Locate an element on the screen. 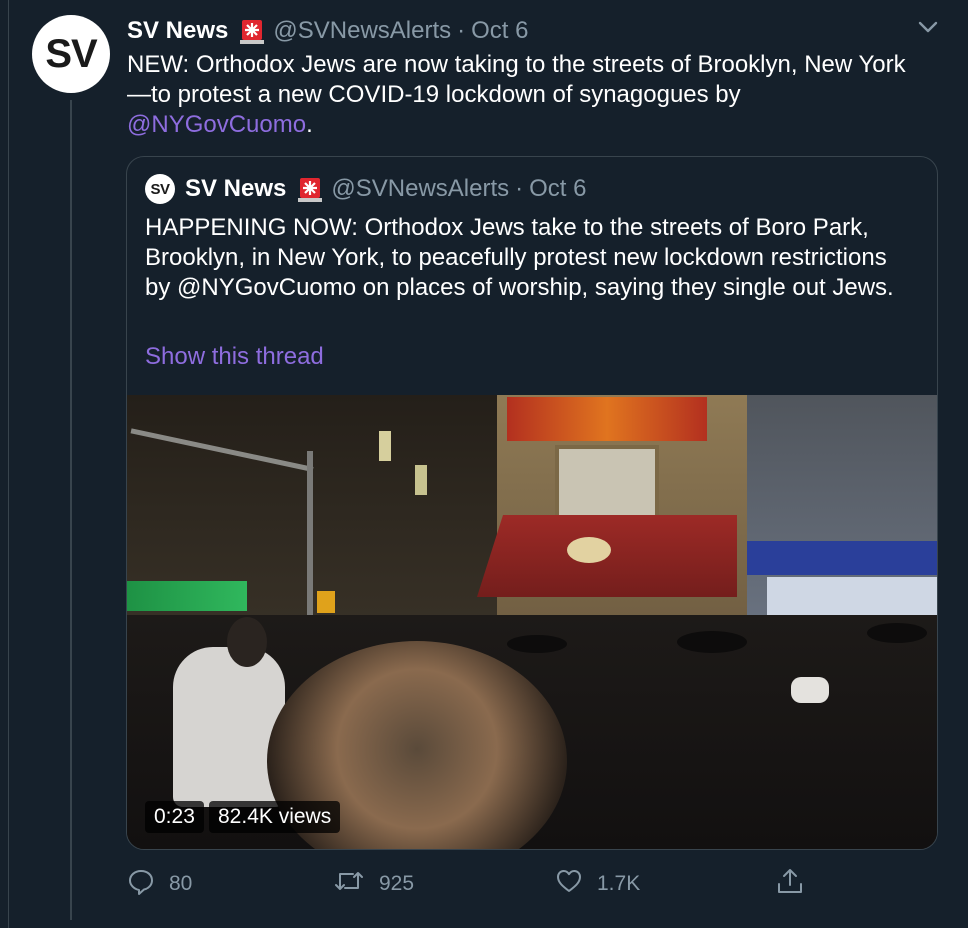  share-icon is located at coordinates (797, 884).